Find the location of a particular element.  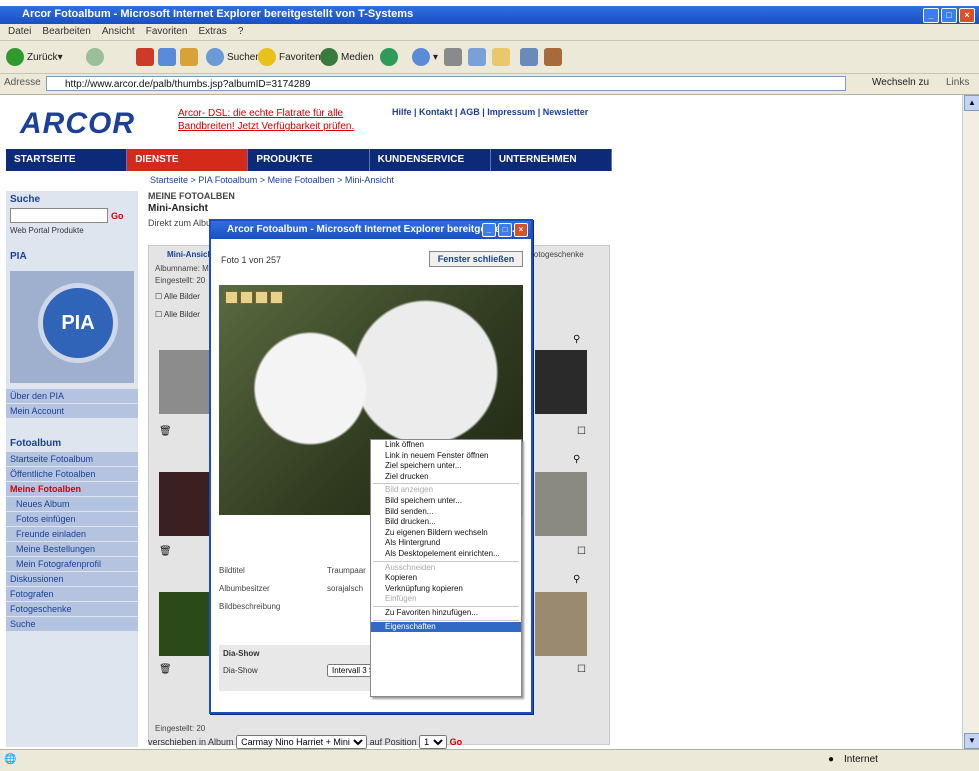

context-menu-item: Ziel drucken is located at coordinates (446, 477).